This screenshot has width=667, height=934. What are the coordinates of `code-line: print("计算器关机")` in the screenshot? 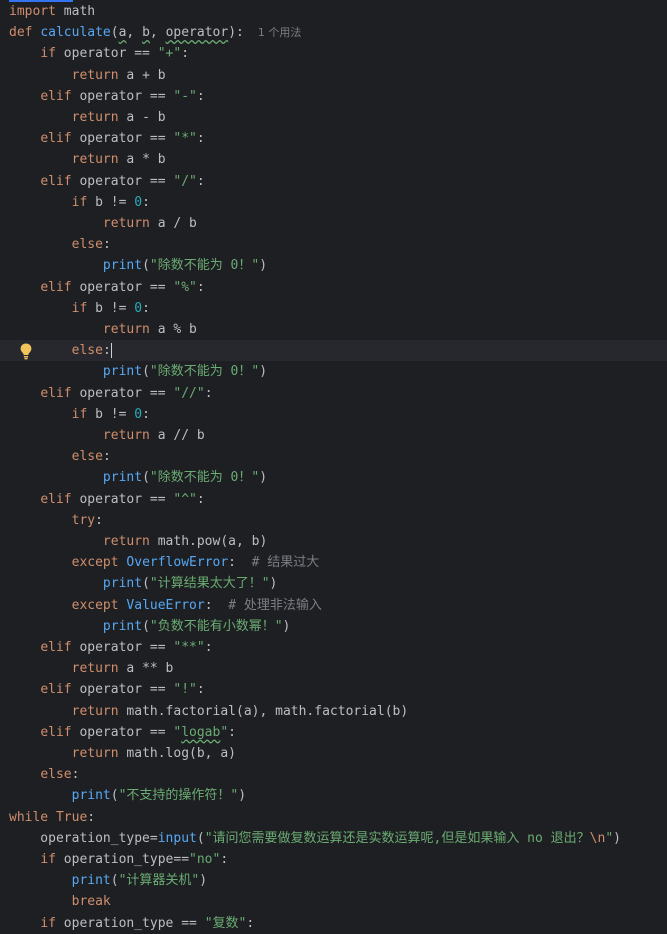 It's located at (333, 880).